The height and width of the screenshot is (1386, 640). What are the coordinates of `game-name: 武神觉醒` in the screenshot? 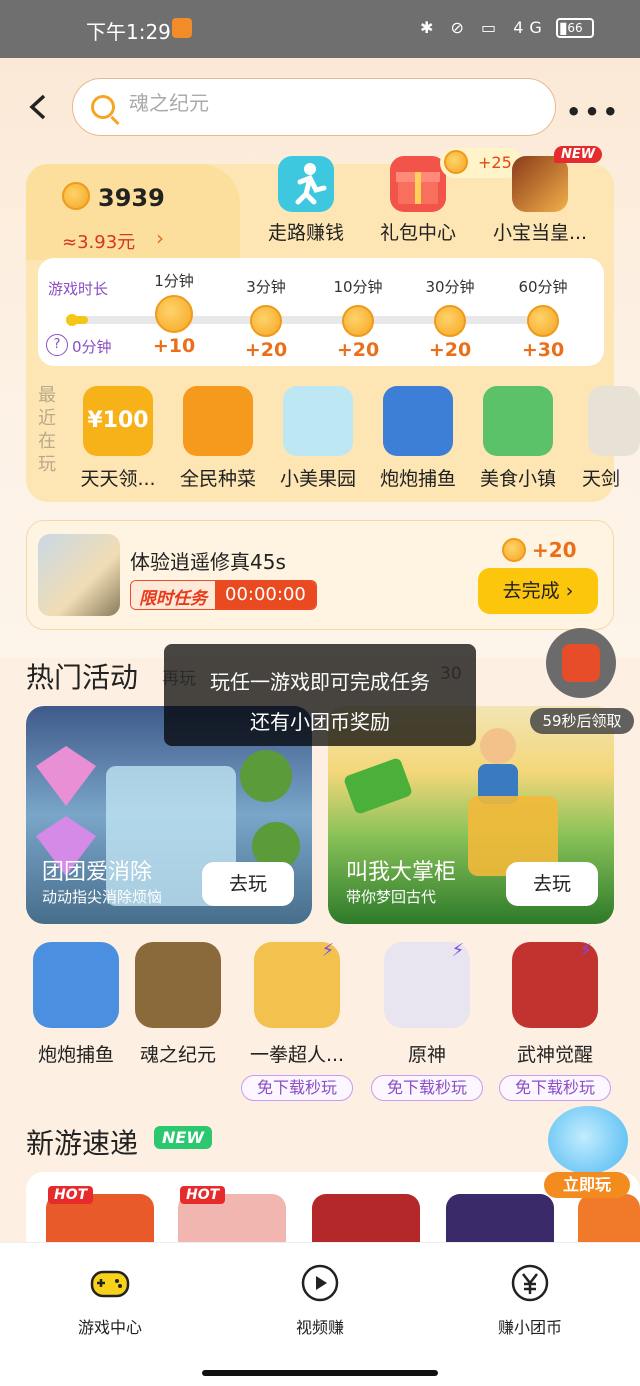 It's located at (554, 1055).